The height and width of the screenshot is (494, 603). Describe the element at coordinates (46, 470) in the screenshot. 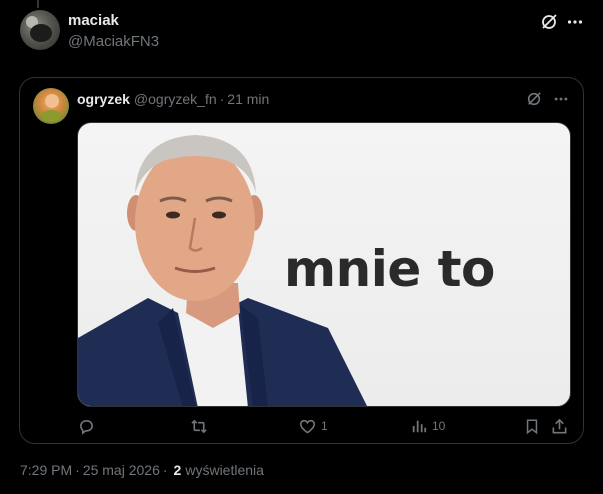

I see `post-time: 7:29 PM` at that location.